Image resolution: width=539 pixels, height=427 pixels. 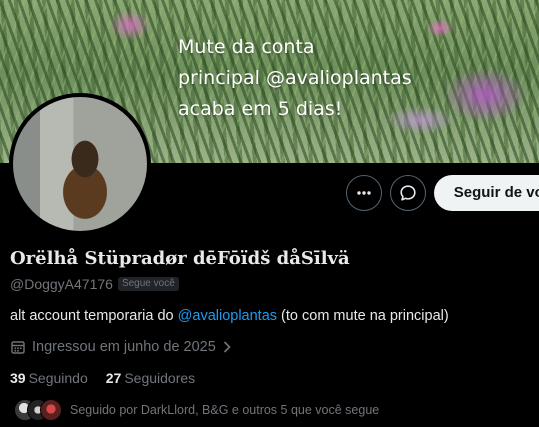 I want to click on following-count: 39, so click(x=18, y=378).